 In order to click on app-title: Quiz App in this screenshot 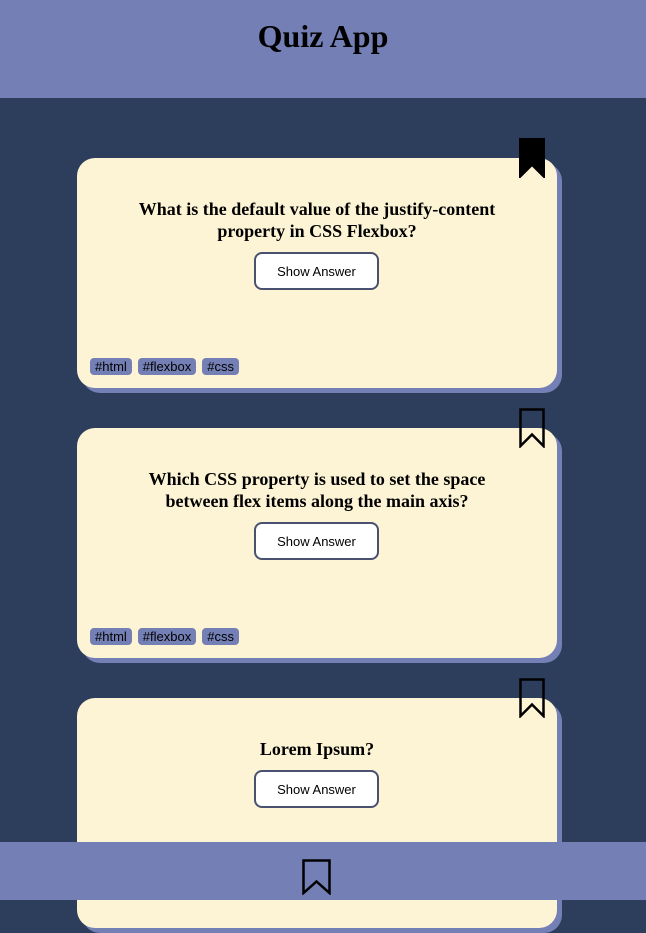, I will do `click(323, 36)`.